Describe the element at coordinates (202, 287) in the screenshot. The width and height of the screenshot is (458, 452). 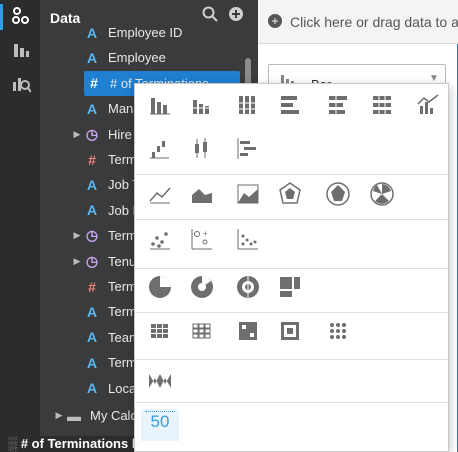
I see `donut-chart-icon` at that location.